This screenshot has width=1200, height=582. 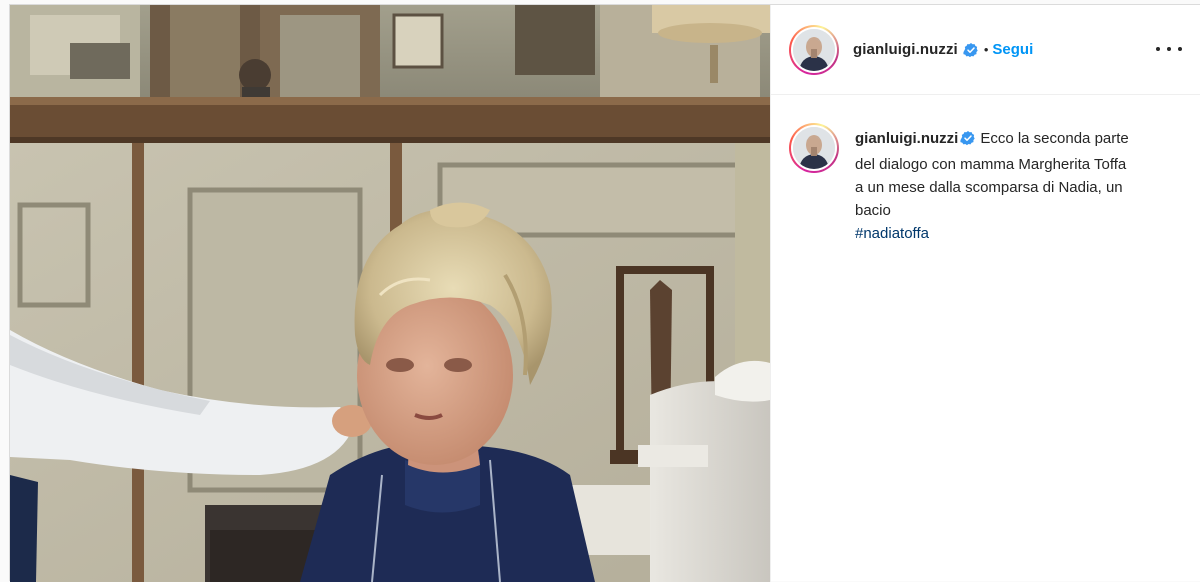 I want to click on author-avatar, so click(x=814, y=49).